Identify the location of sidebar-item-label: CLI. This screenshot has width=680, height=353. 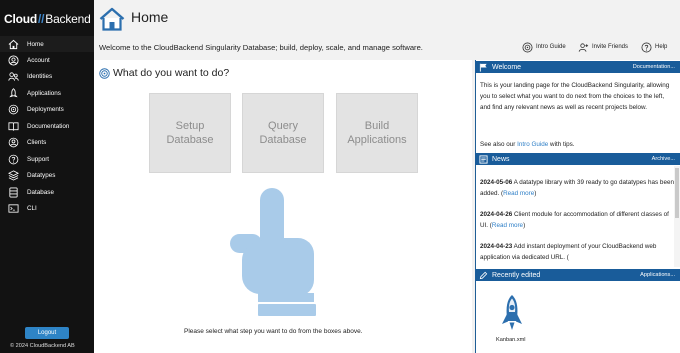
(32, 208).